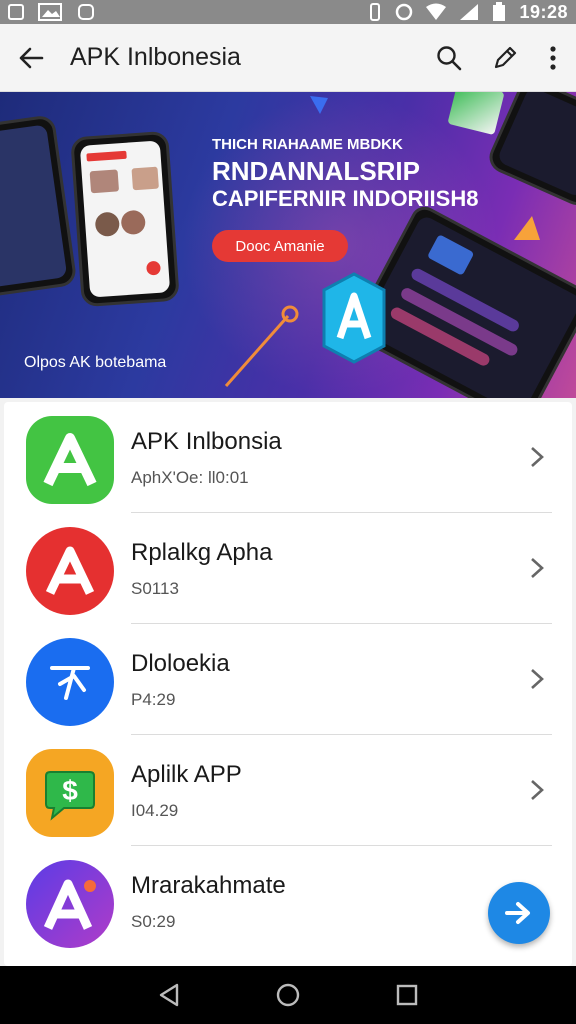  I want to click on app-bar: APK Inlbonesia, so click(288, 58).